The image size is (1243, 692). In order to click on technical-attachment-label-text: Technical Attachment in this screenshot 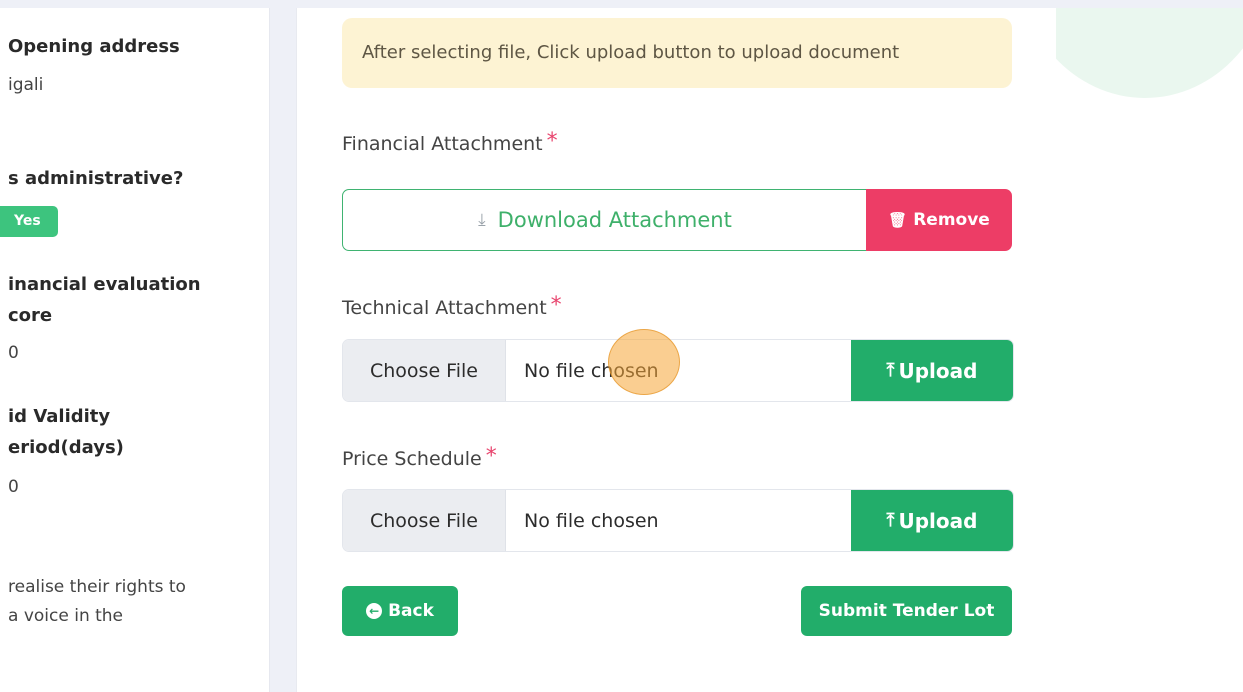, I will do `click(444, 308)`.